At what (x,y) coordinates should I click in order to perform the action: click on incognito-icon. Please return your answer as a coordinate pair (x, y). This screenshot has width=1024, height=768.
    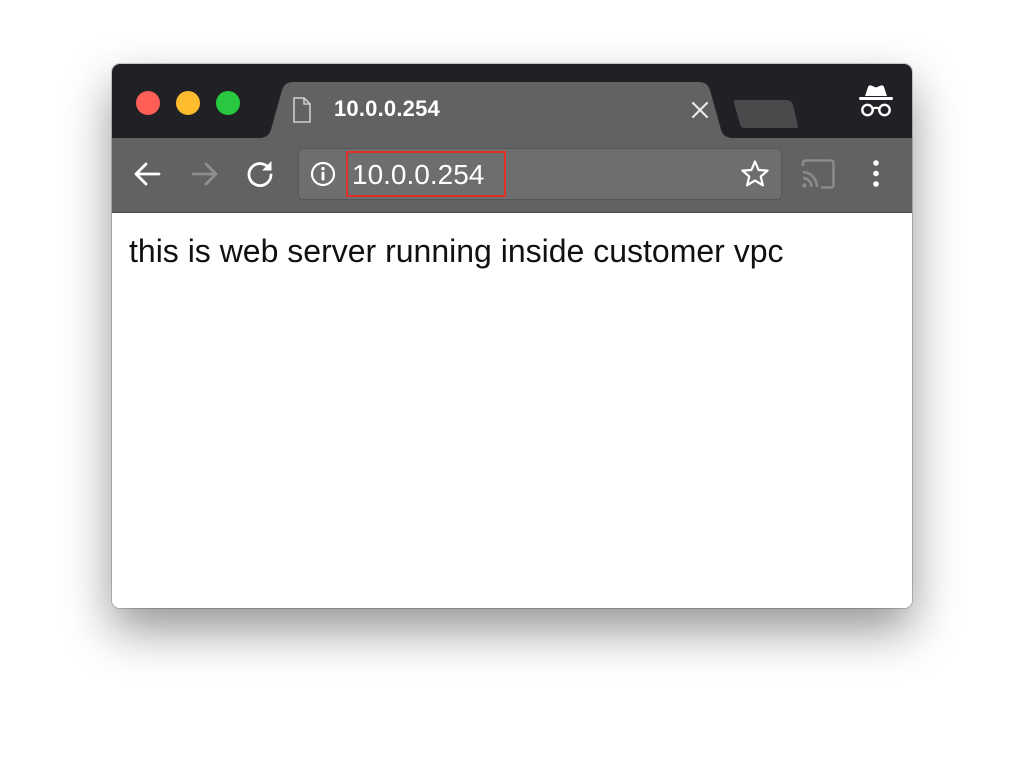
    Looking at the image, I should click on (876, 101).